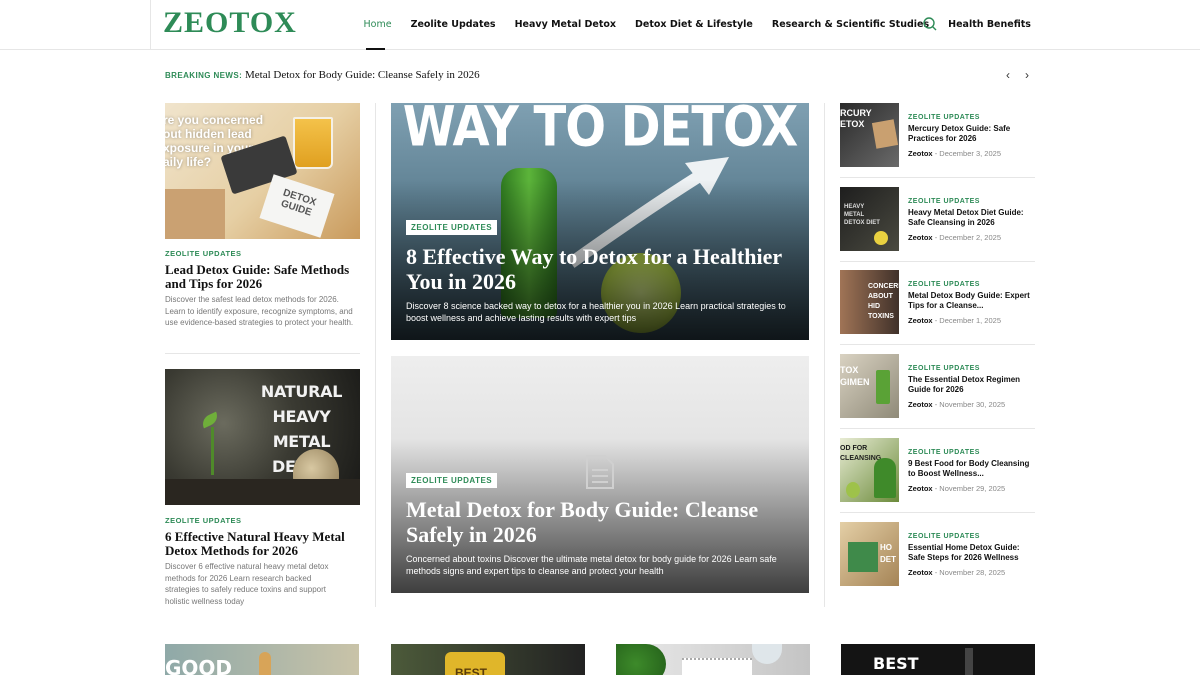  I want to click on post-meta: Zeotox - December 1, 2025, so click(954, 320).